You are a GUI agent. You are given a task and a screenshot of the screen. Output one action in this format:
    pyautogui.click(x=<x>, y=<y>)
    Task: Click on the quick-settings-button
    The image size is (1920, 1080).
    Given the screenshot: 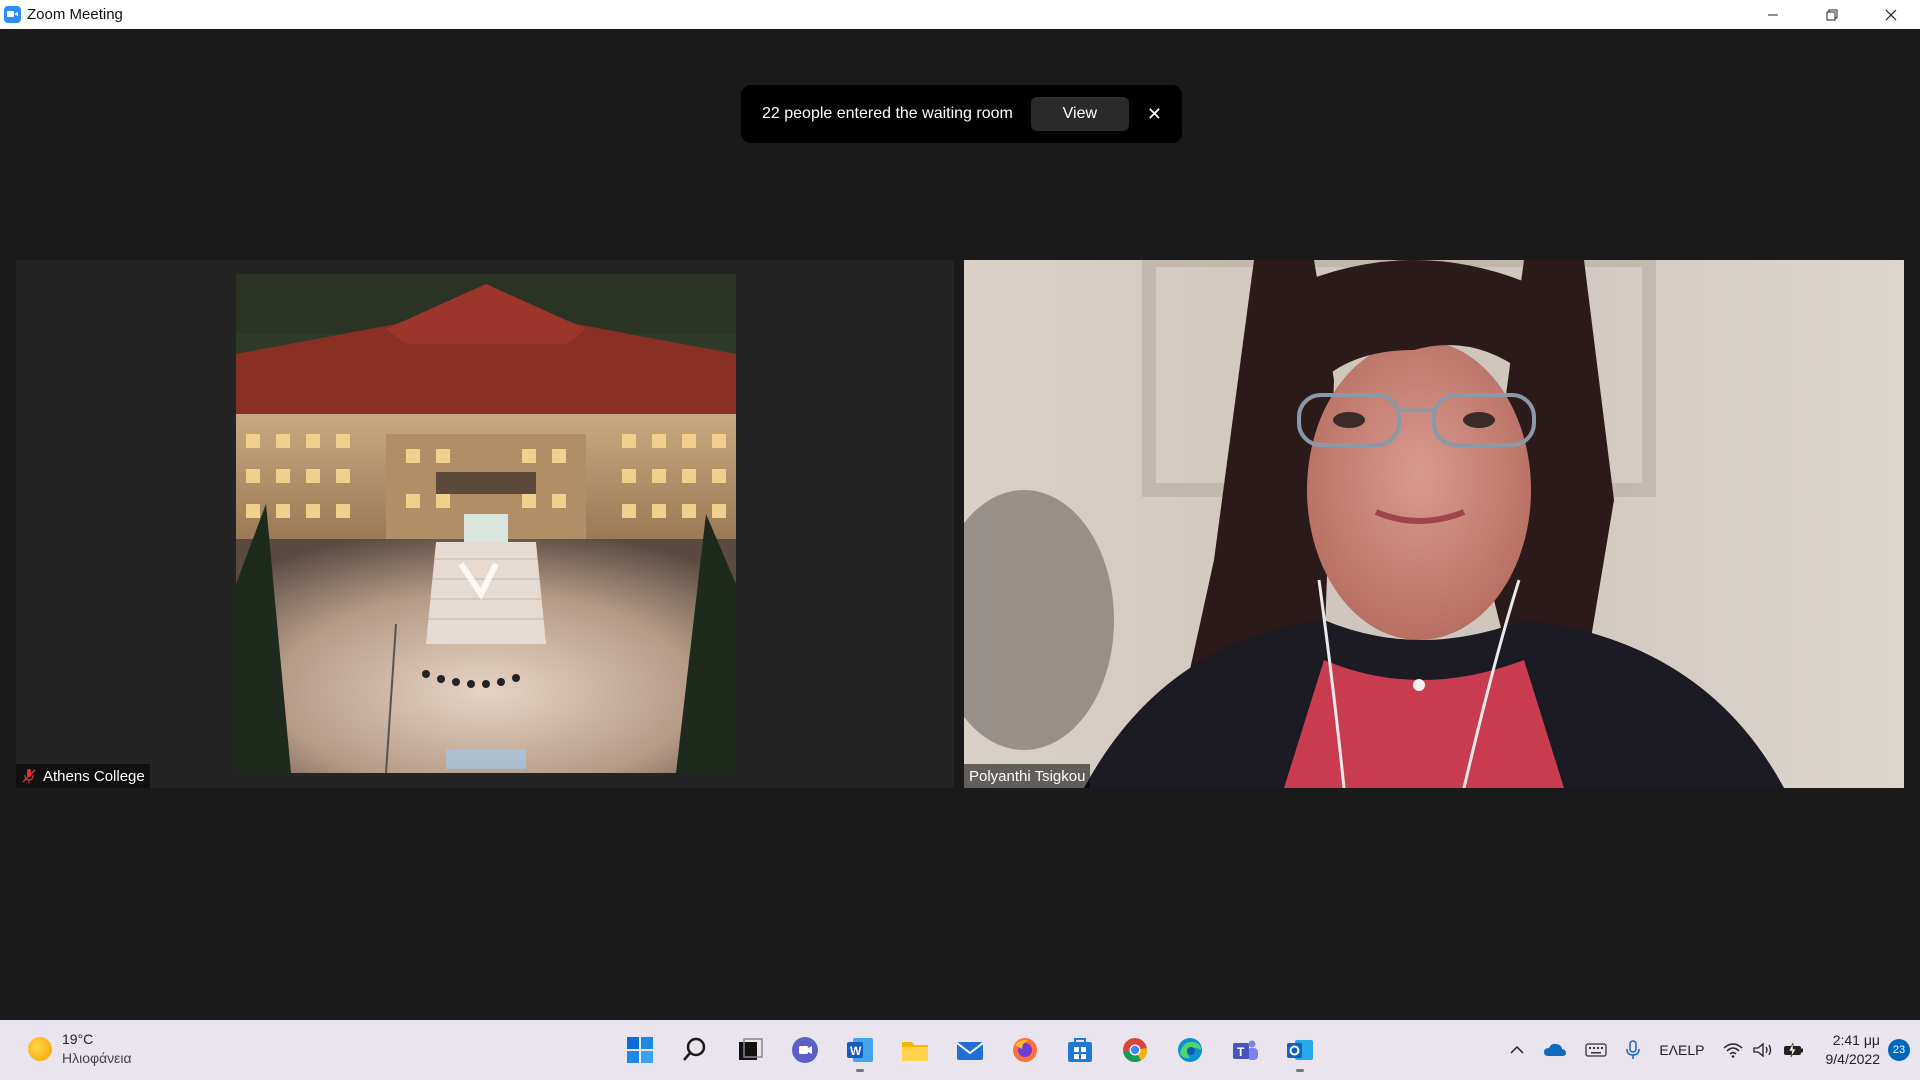 What is the action you would take?
    pyautogui.click(x=1764, y=1050)
    